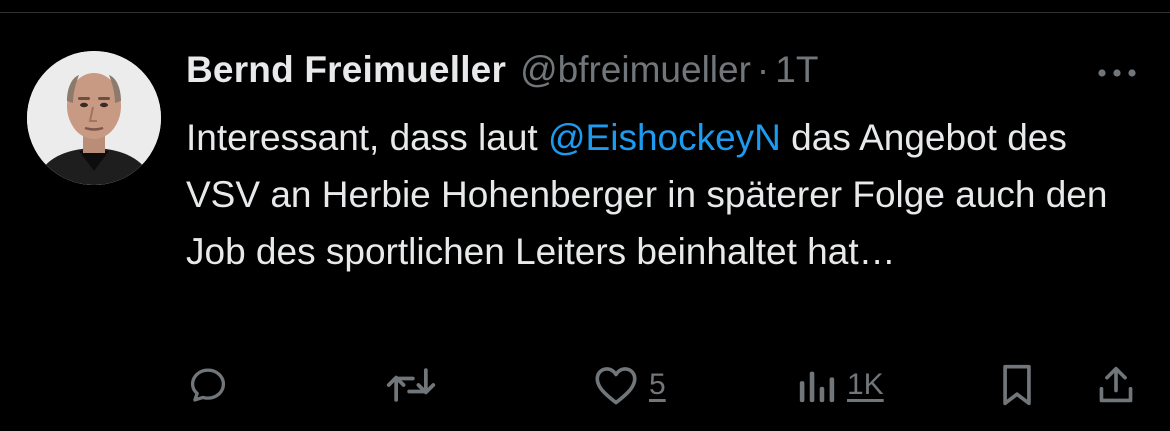 The width and height of the screenshot is (1170, 431). Describe the element at coordinates (664, 137) in the screenshot. I see `mention-link: @EishockeyN` at that location.